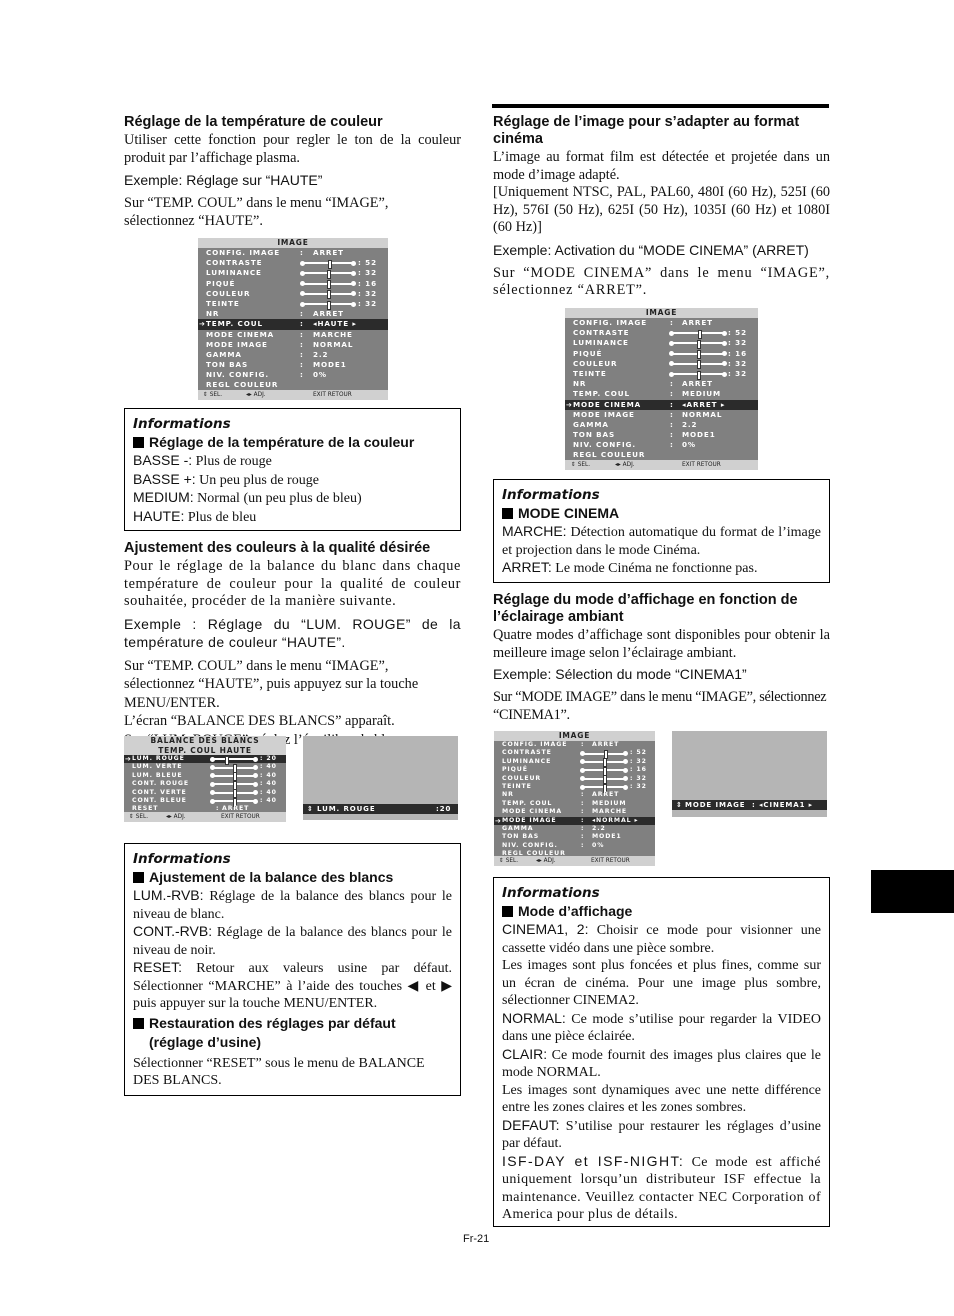  Describe the element at coordinates (574, 820) in the screenshot. I see `menu-row: ➔ MODE IMAGE: ◂NORMAL ▸` at that location.